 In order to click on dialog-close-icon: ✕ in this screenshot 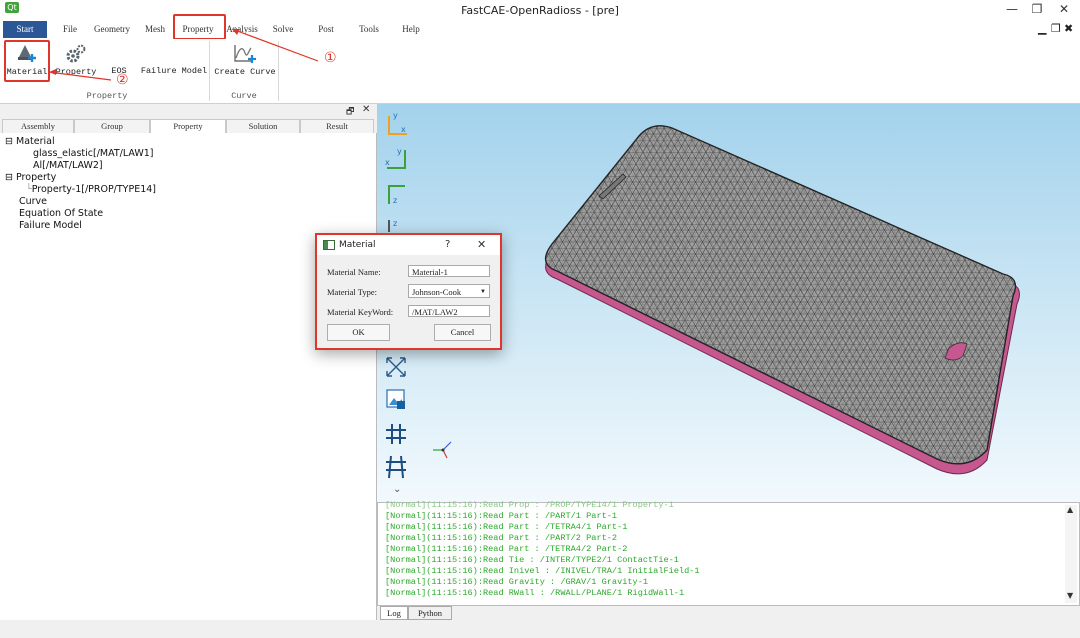, I will do `click(481, 244)`.